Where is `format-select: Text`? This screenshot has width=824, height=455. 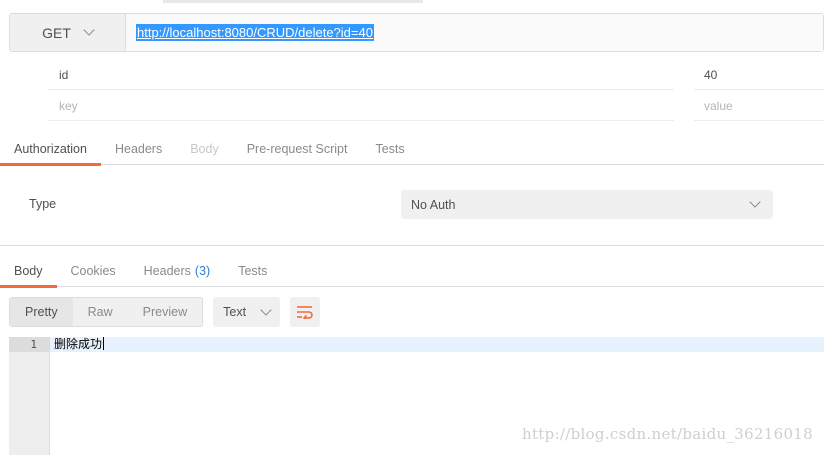
format-select: Text is located at coordinates (247, 312).